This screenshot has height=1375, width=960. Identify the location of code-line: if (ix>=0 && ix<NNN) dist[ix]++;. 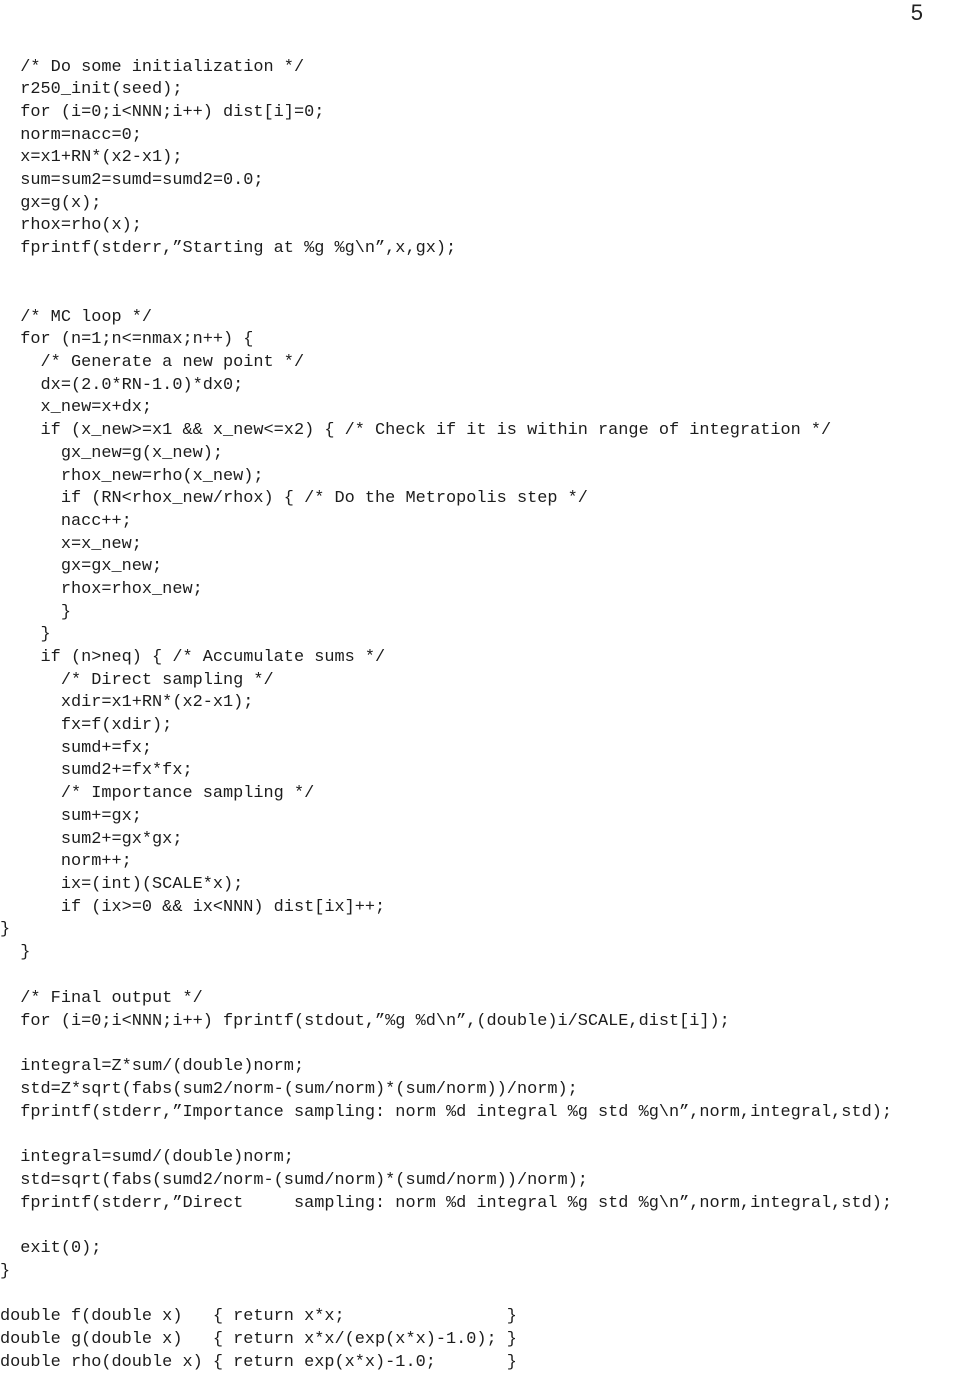
(193, 907).